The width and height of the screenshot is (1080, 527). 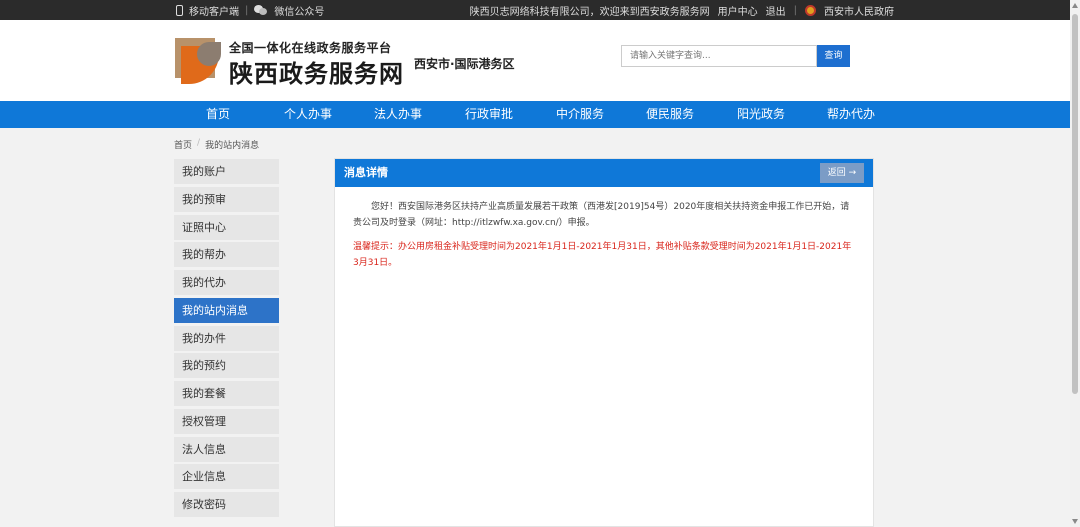 I want to click on search-input, so click(x=719, y=56).